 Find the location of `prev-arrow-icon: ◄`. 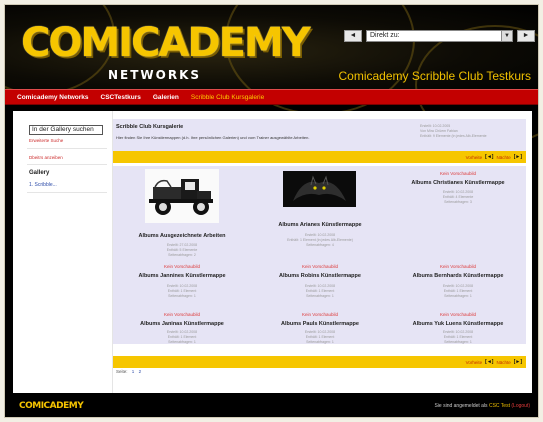

prev-arrow-icon: ◄ is located at coordinates (353, 35).